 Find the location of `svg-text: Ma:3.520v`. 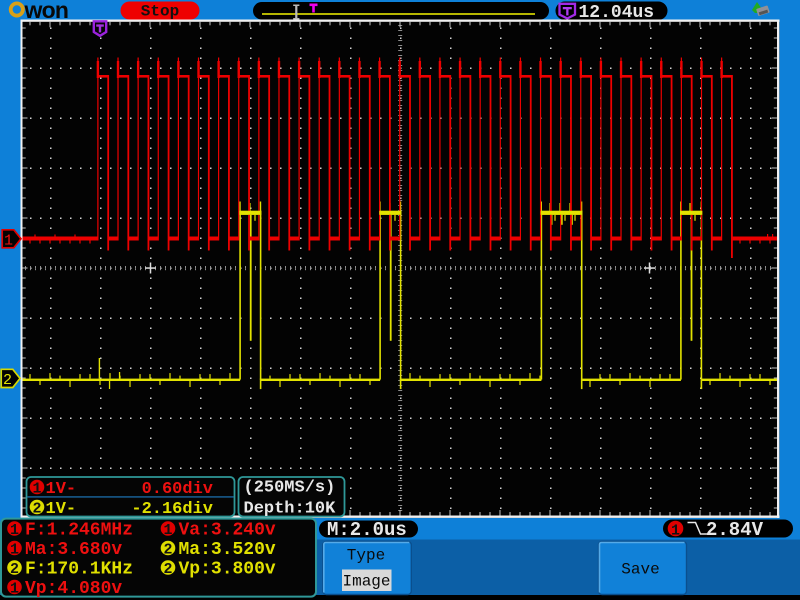

svg-text: Ma:3.520v is located at coordinates (227, 550).